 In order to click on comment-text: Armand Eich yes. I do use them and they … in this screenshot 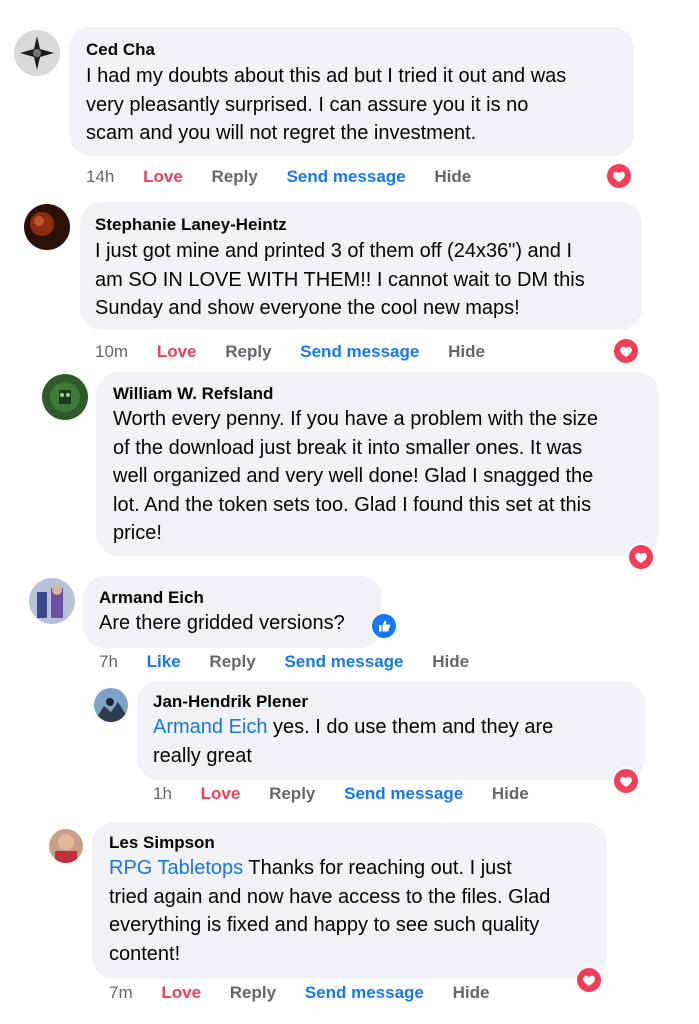, I will do `click(353, 741)`.